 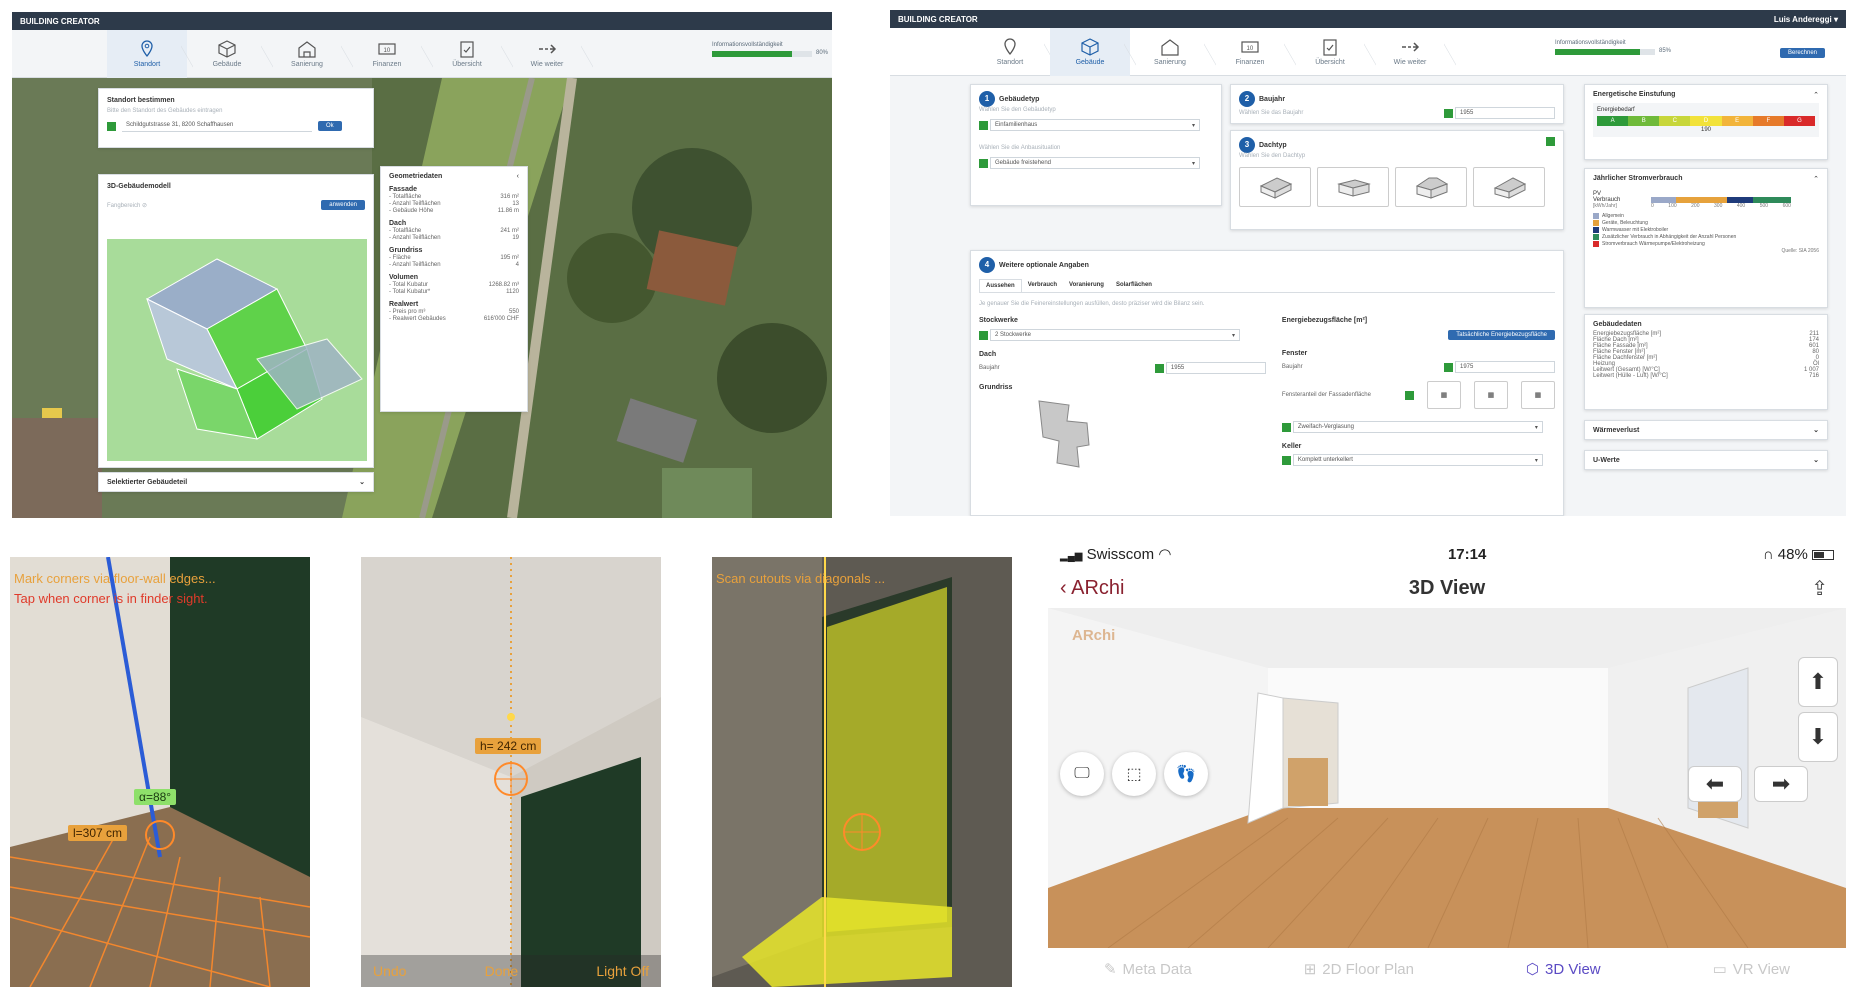 I want to click on completeness-indicator: Informationsvollständigkeit 85%, so click(x=1613, y=47).